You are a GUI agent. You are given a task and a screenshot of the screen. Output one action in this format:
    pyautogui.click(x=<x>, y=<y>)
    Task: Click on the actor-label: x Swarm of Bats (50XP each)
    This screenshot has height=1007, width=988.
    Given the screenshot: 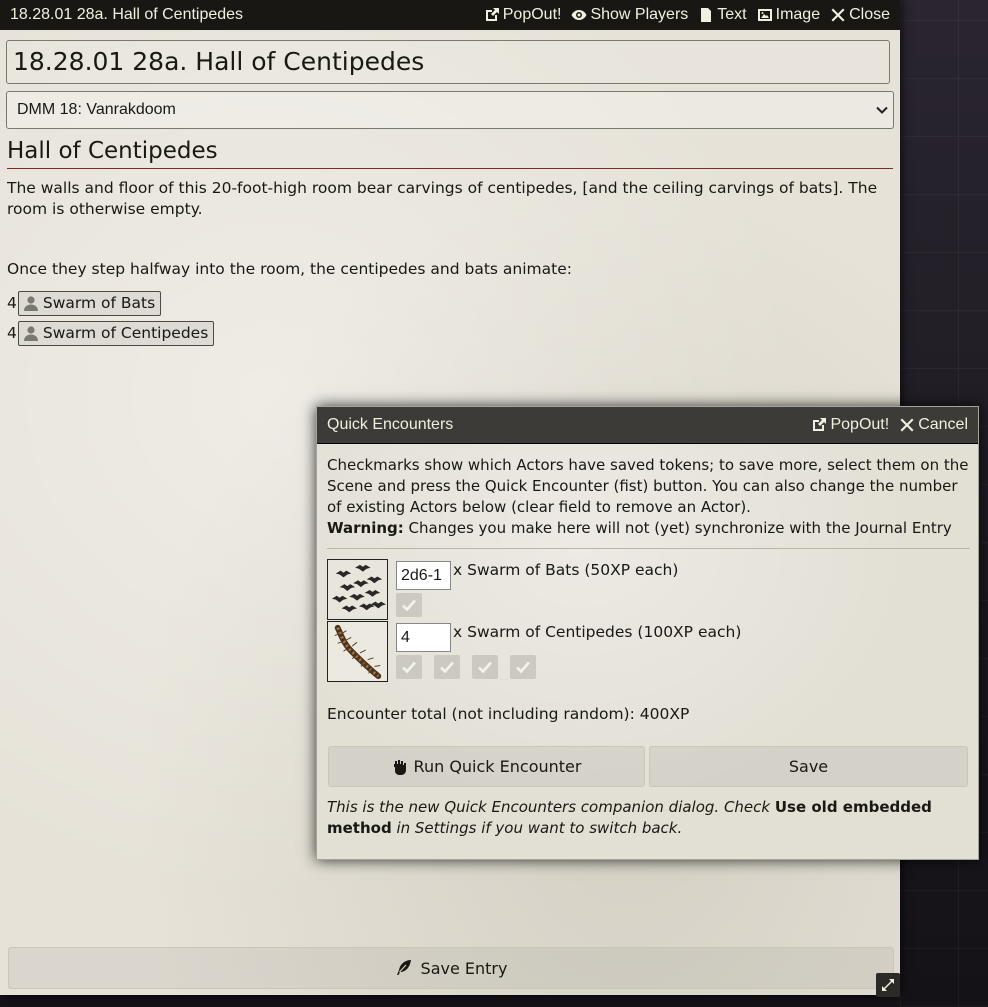 What is the action you would take?
    pyautogui.click(x=566, y=570)
    